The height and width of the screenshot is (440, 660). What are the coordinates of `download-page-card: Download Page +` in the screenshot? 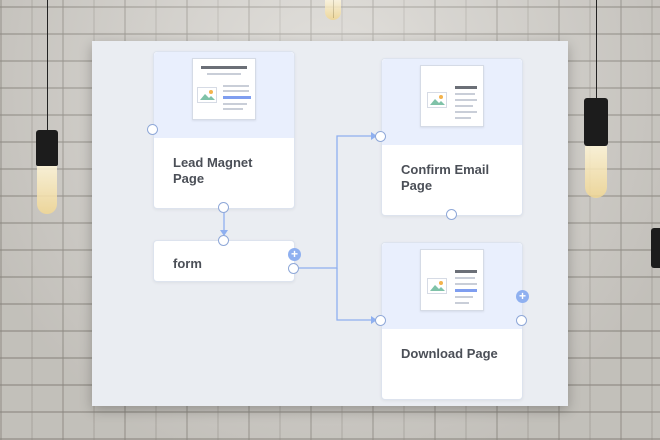 It's located at (452, 321).